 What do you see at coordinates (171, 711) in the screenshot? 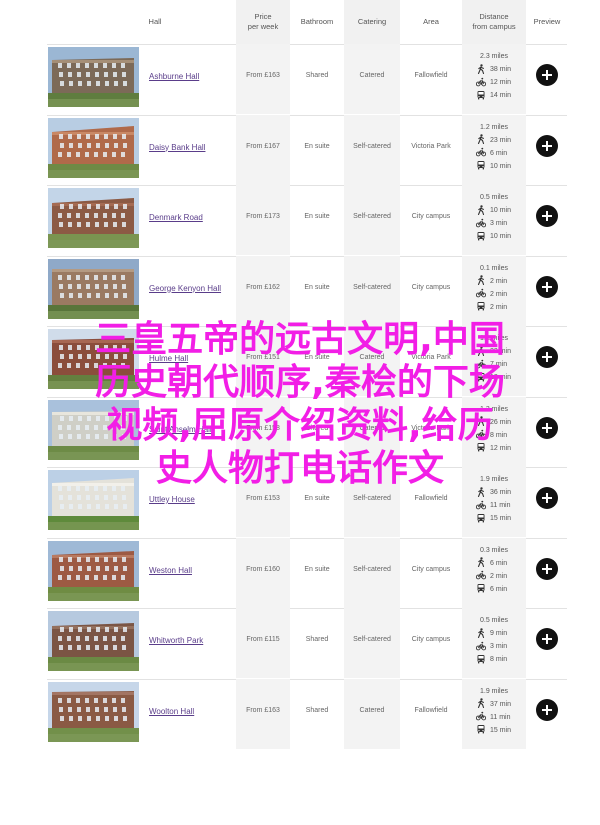
I see `hall-name-link: Woolton Hall` at bounding box center [171, 711].